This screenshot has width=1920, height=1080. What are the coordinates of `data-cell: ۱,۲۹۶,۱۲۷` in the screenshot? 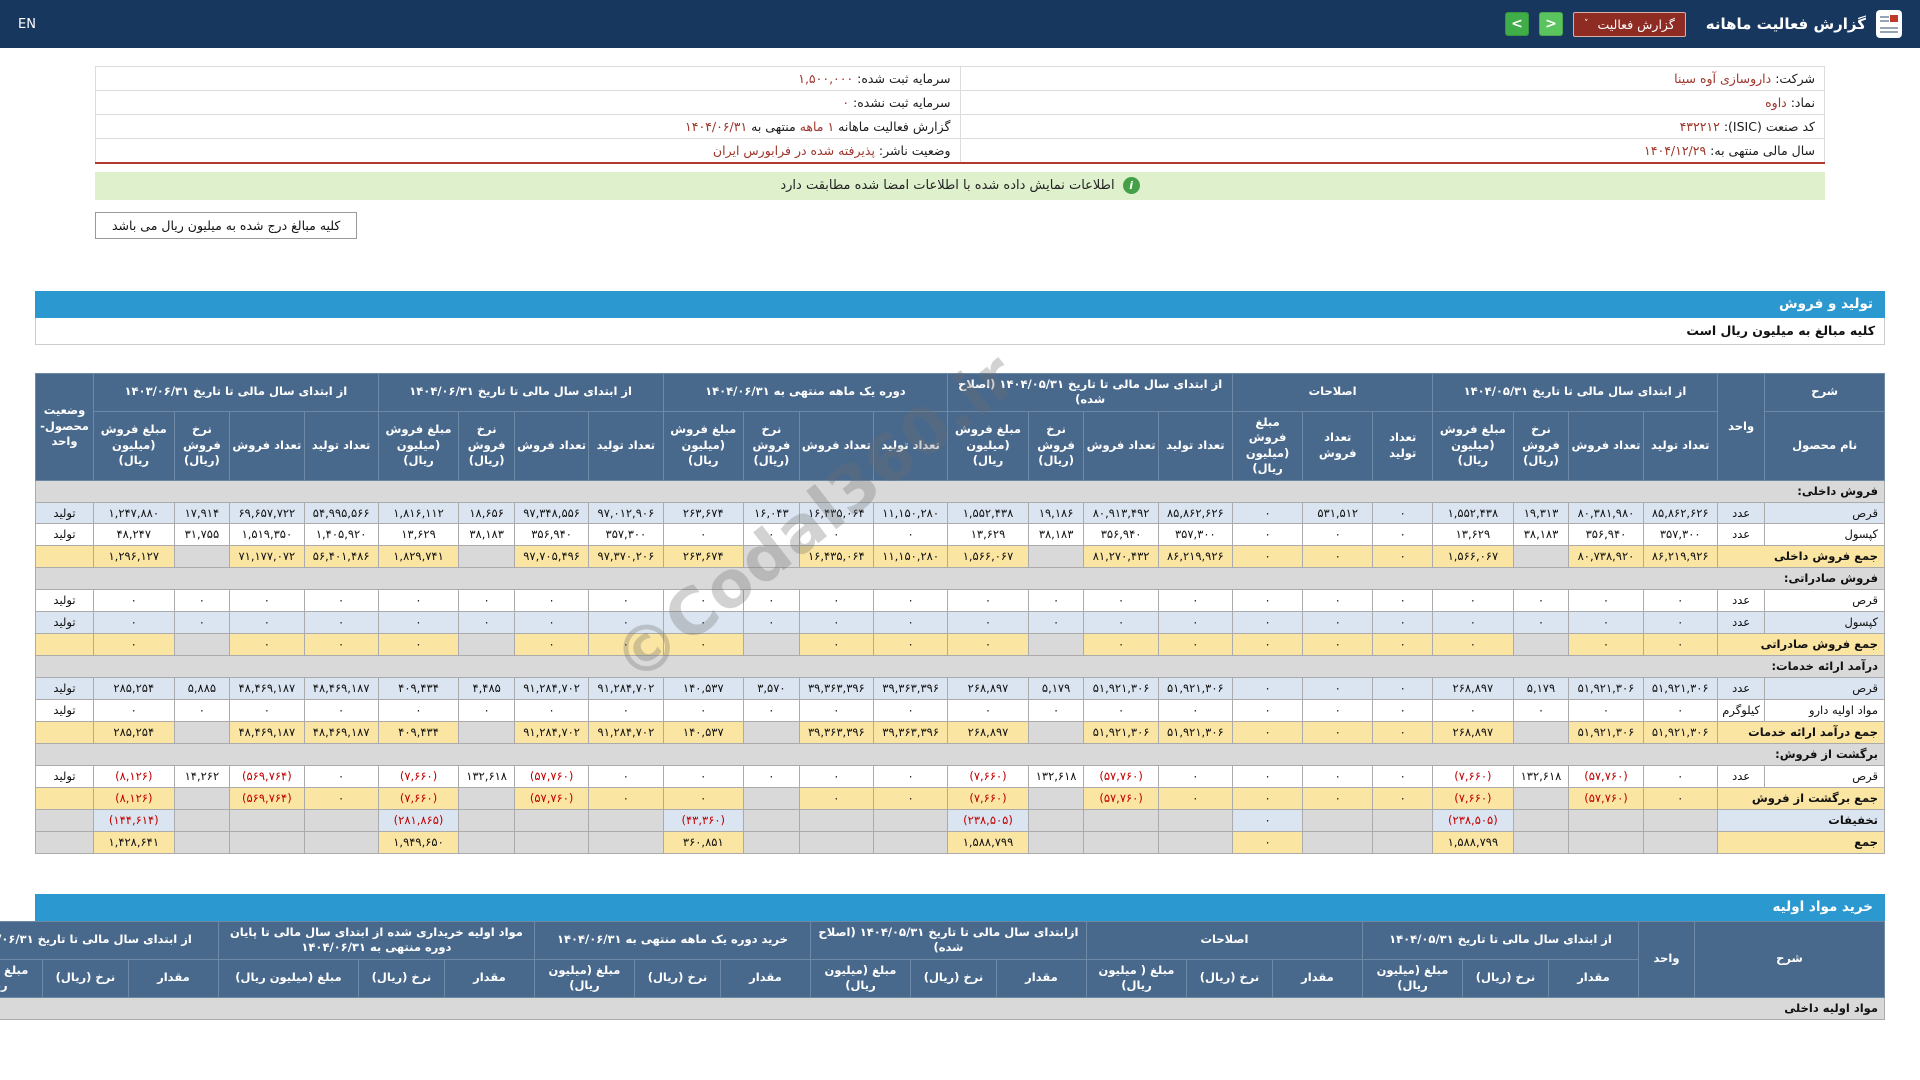 It's located at (134, 557).